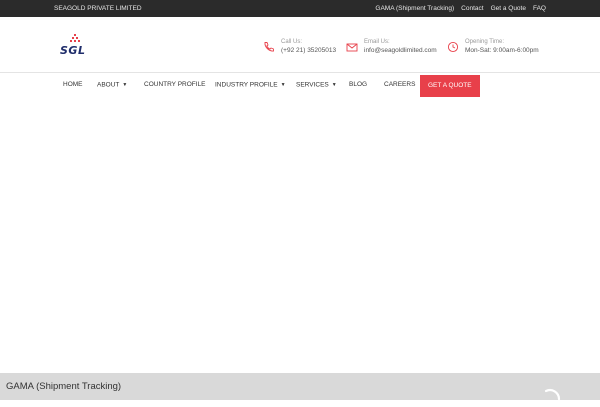 Image resolution: width=600 pixels, height=407 pixels. I want to click on page-title: GAMA (Shipment Tracking), so click(64, 386).